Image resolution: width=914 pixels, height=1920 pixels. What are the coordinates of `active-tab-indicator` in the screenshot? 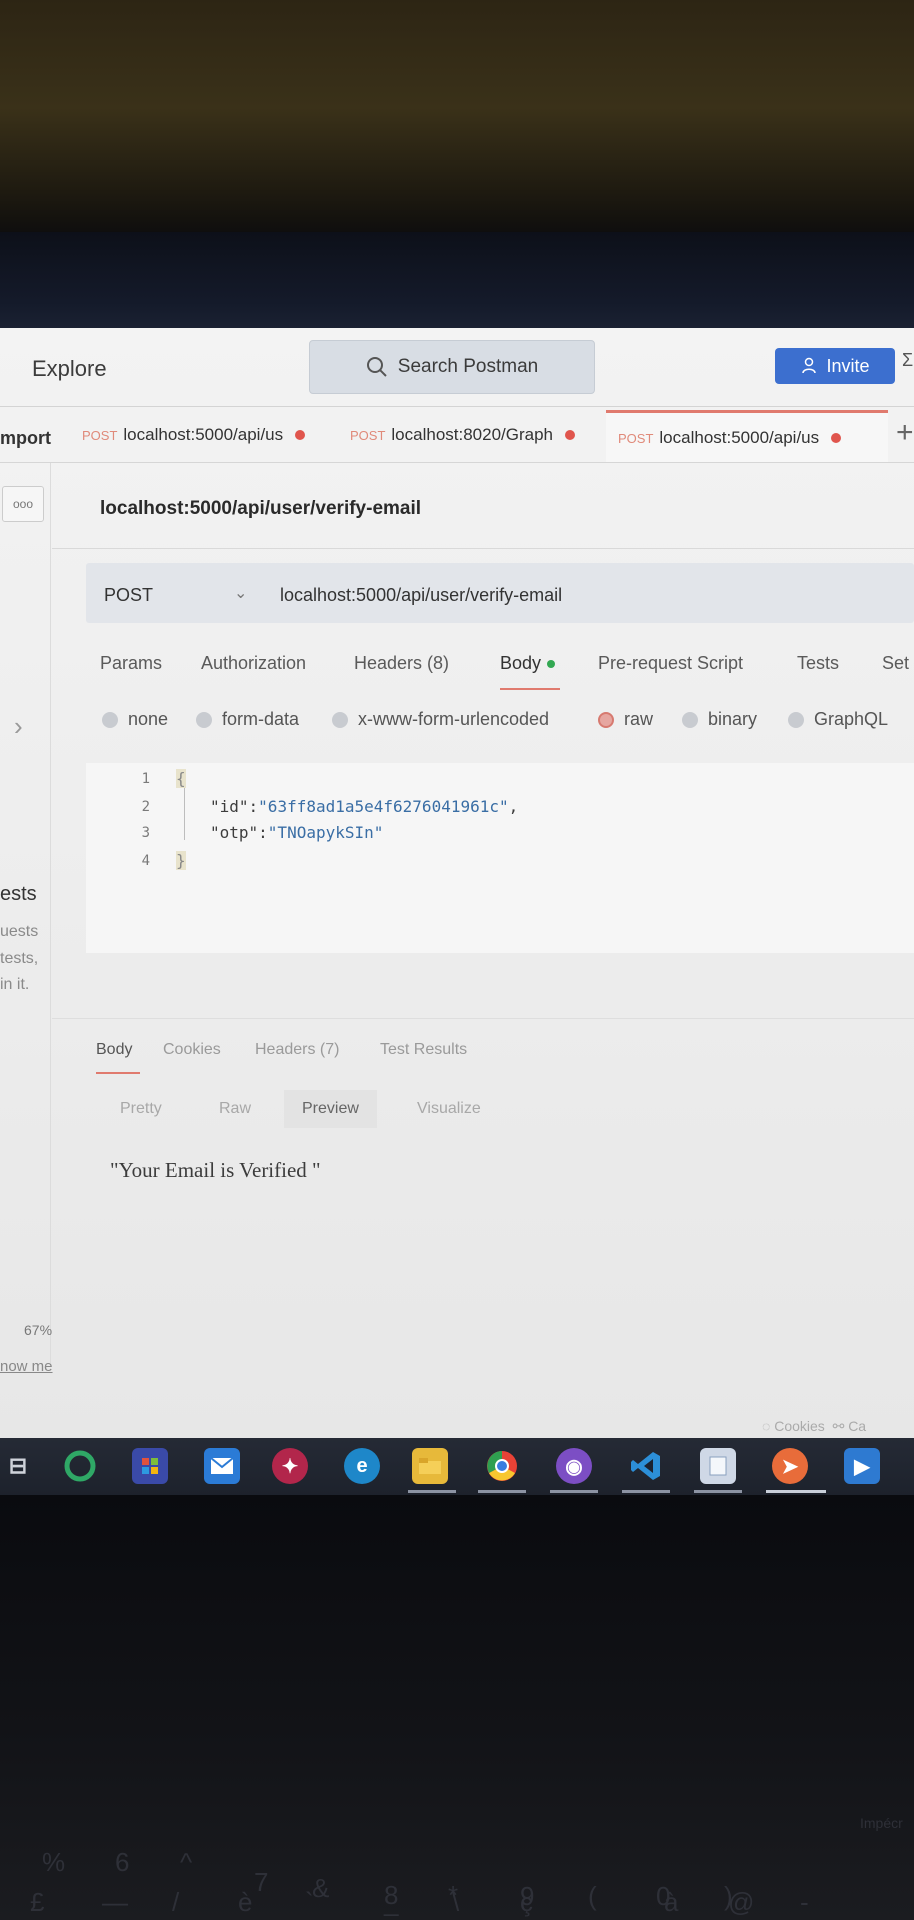 It's located at (530, 689).